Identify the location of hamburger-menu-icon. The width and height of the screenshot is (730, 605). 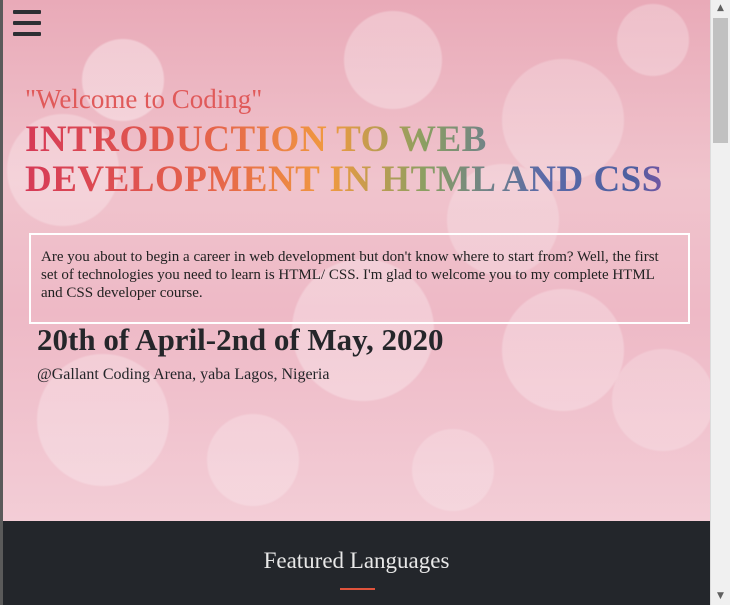
(27, 23).